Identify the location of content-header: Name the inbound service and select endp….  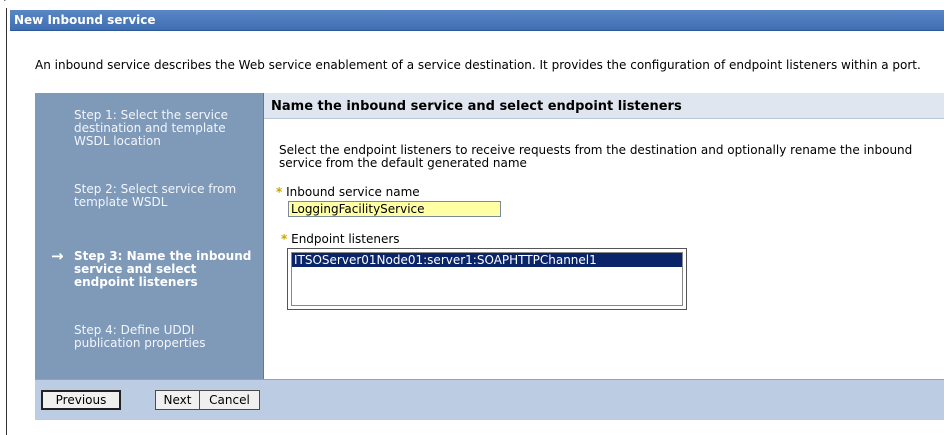
(604, 106).